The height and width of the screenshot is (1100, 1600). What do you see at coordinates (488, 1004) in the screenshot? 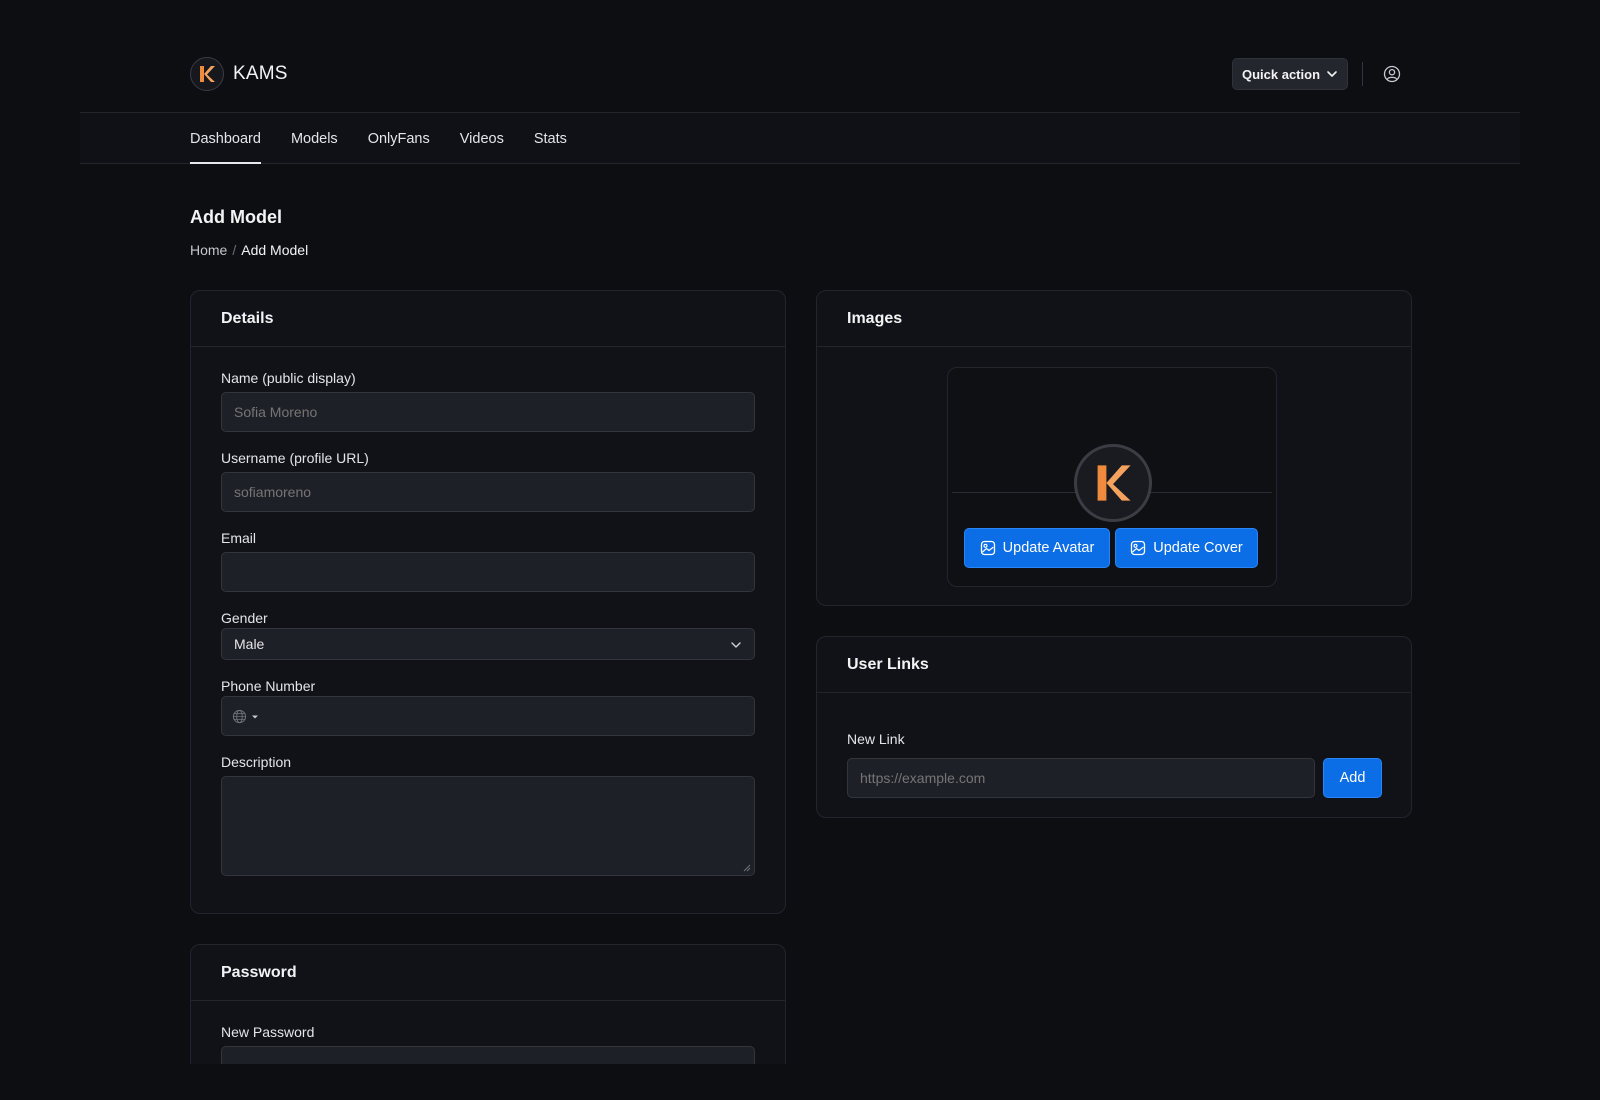
I see `password-card: Password New Password` at bounding box center [488, 1004].